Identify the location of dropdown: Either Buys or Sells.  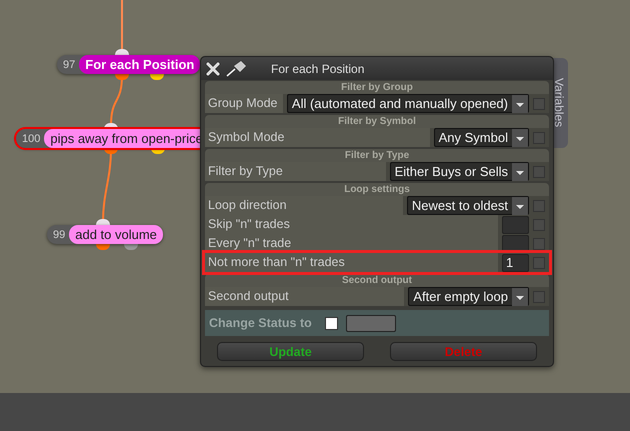
(459, 171).